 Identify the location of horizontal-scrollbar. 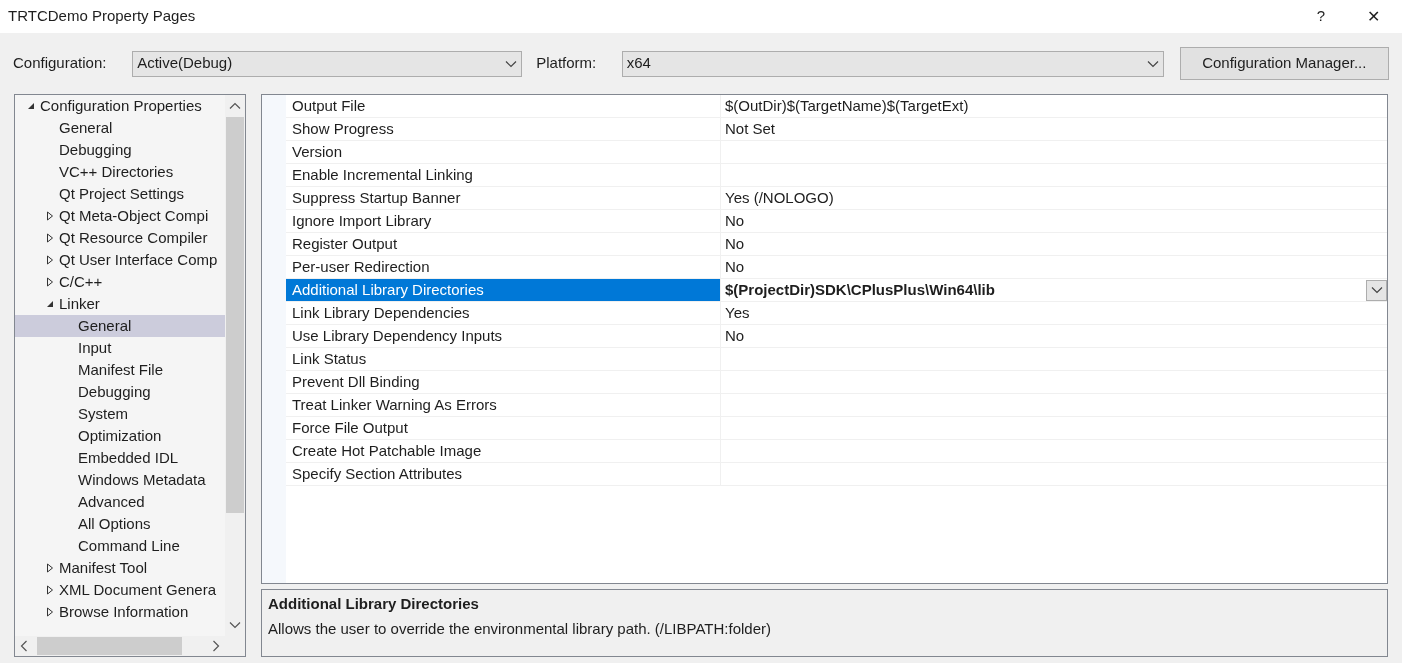
(130, 646).